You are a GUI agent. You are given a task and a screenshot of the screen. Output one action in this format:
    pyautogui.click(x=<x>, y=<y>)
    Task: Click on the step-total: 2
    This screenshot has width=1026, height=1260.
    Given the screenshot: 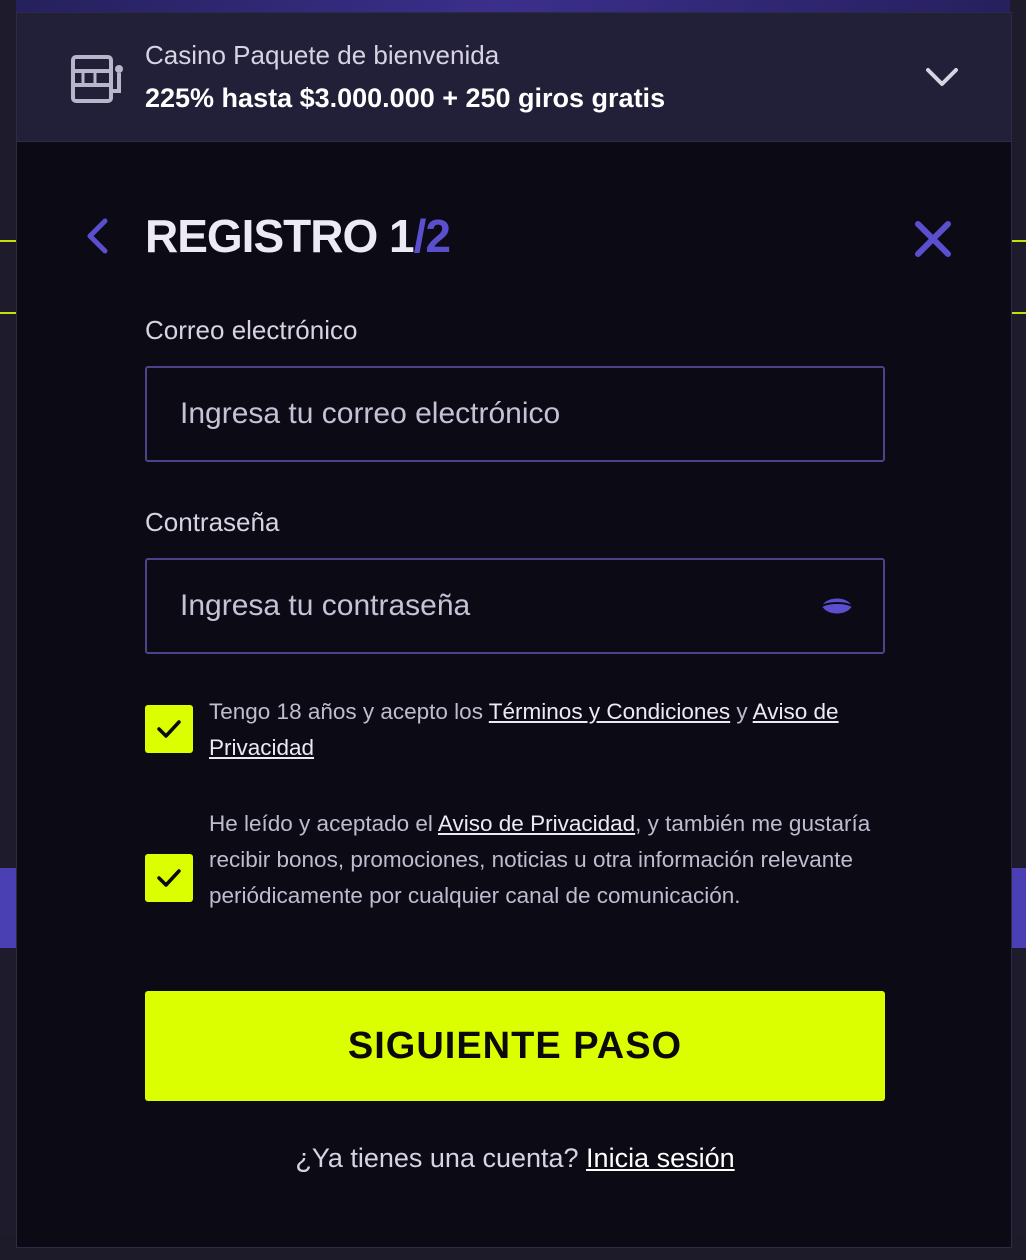 What is the action you would take?
    pyautogui.click(x=438, y=236)
    